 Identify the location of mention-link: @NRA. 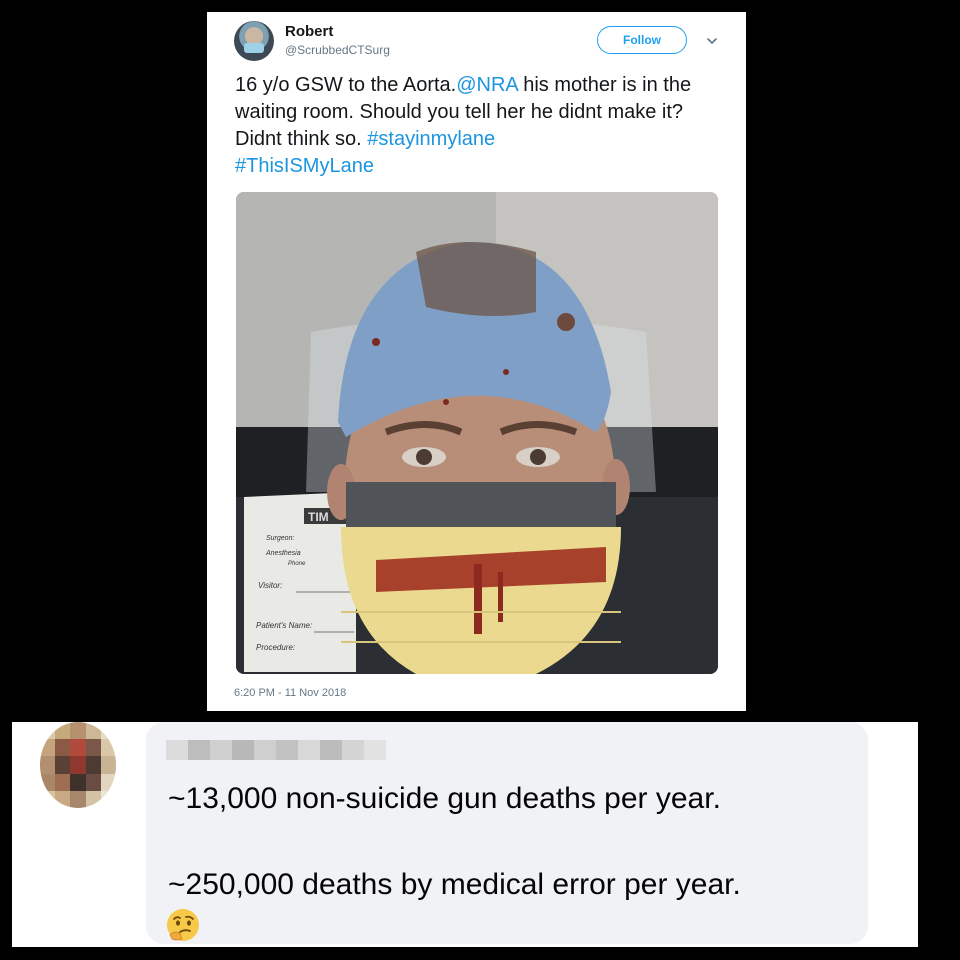
(486, 85).